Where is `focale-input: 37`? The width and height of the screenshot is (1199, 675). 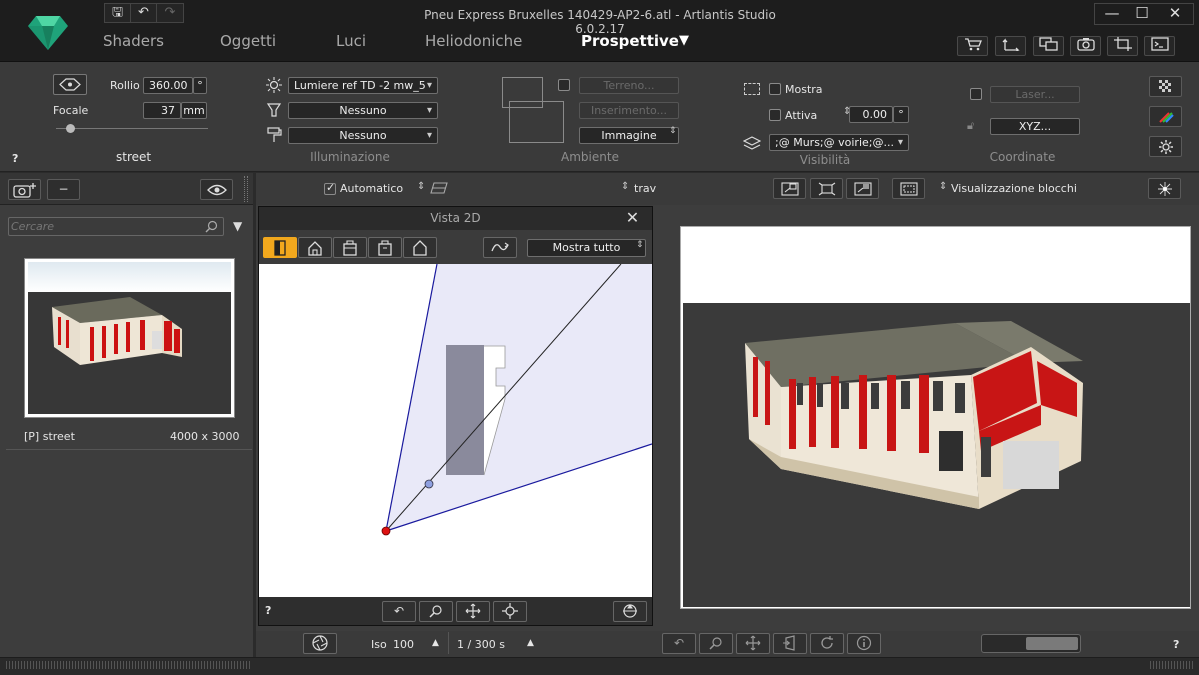
focale-input: 37 is located at coordinates (162, 110).